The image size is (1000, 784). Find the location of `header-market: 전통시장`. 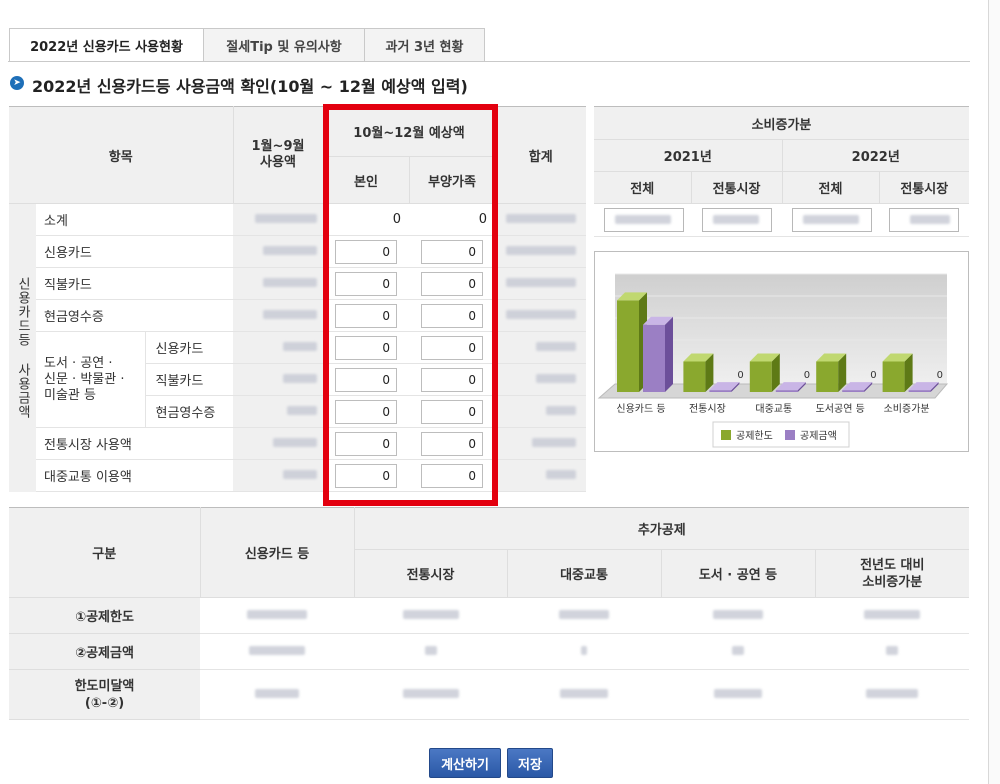

header-market: 전통시장 is located at coordinates (430, 573).